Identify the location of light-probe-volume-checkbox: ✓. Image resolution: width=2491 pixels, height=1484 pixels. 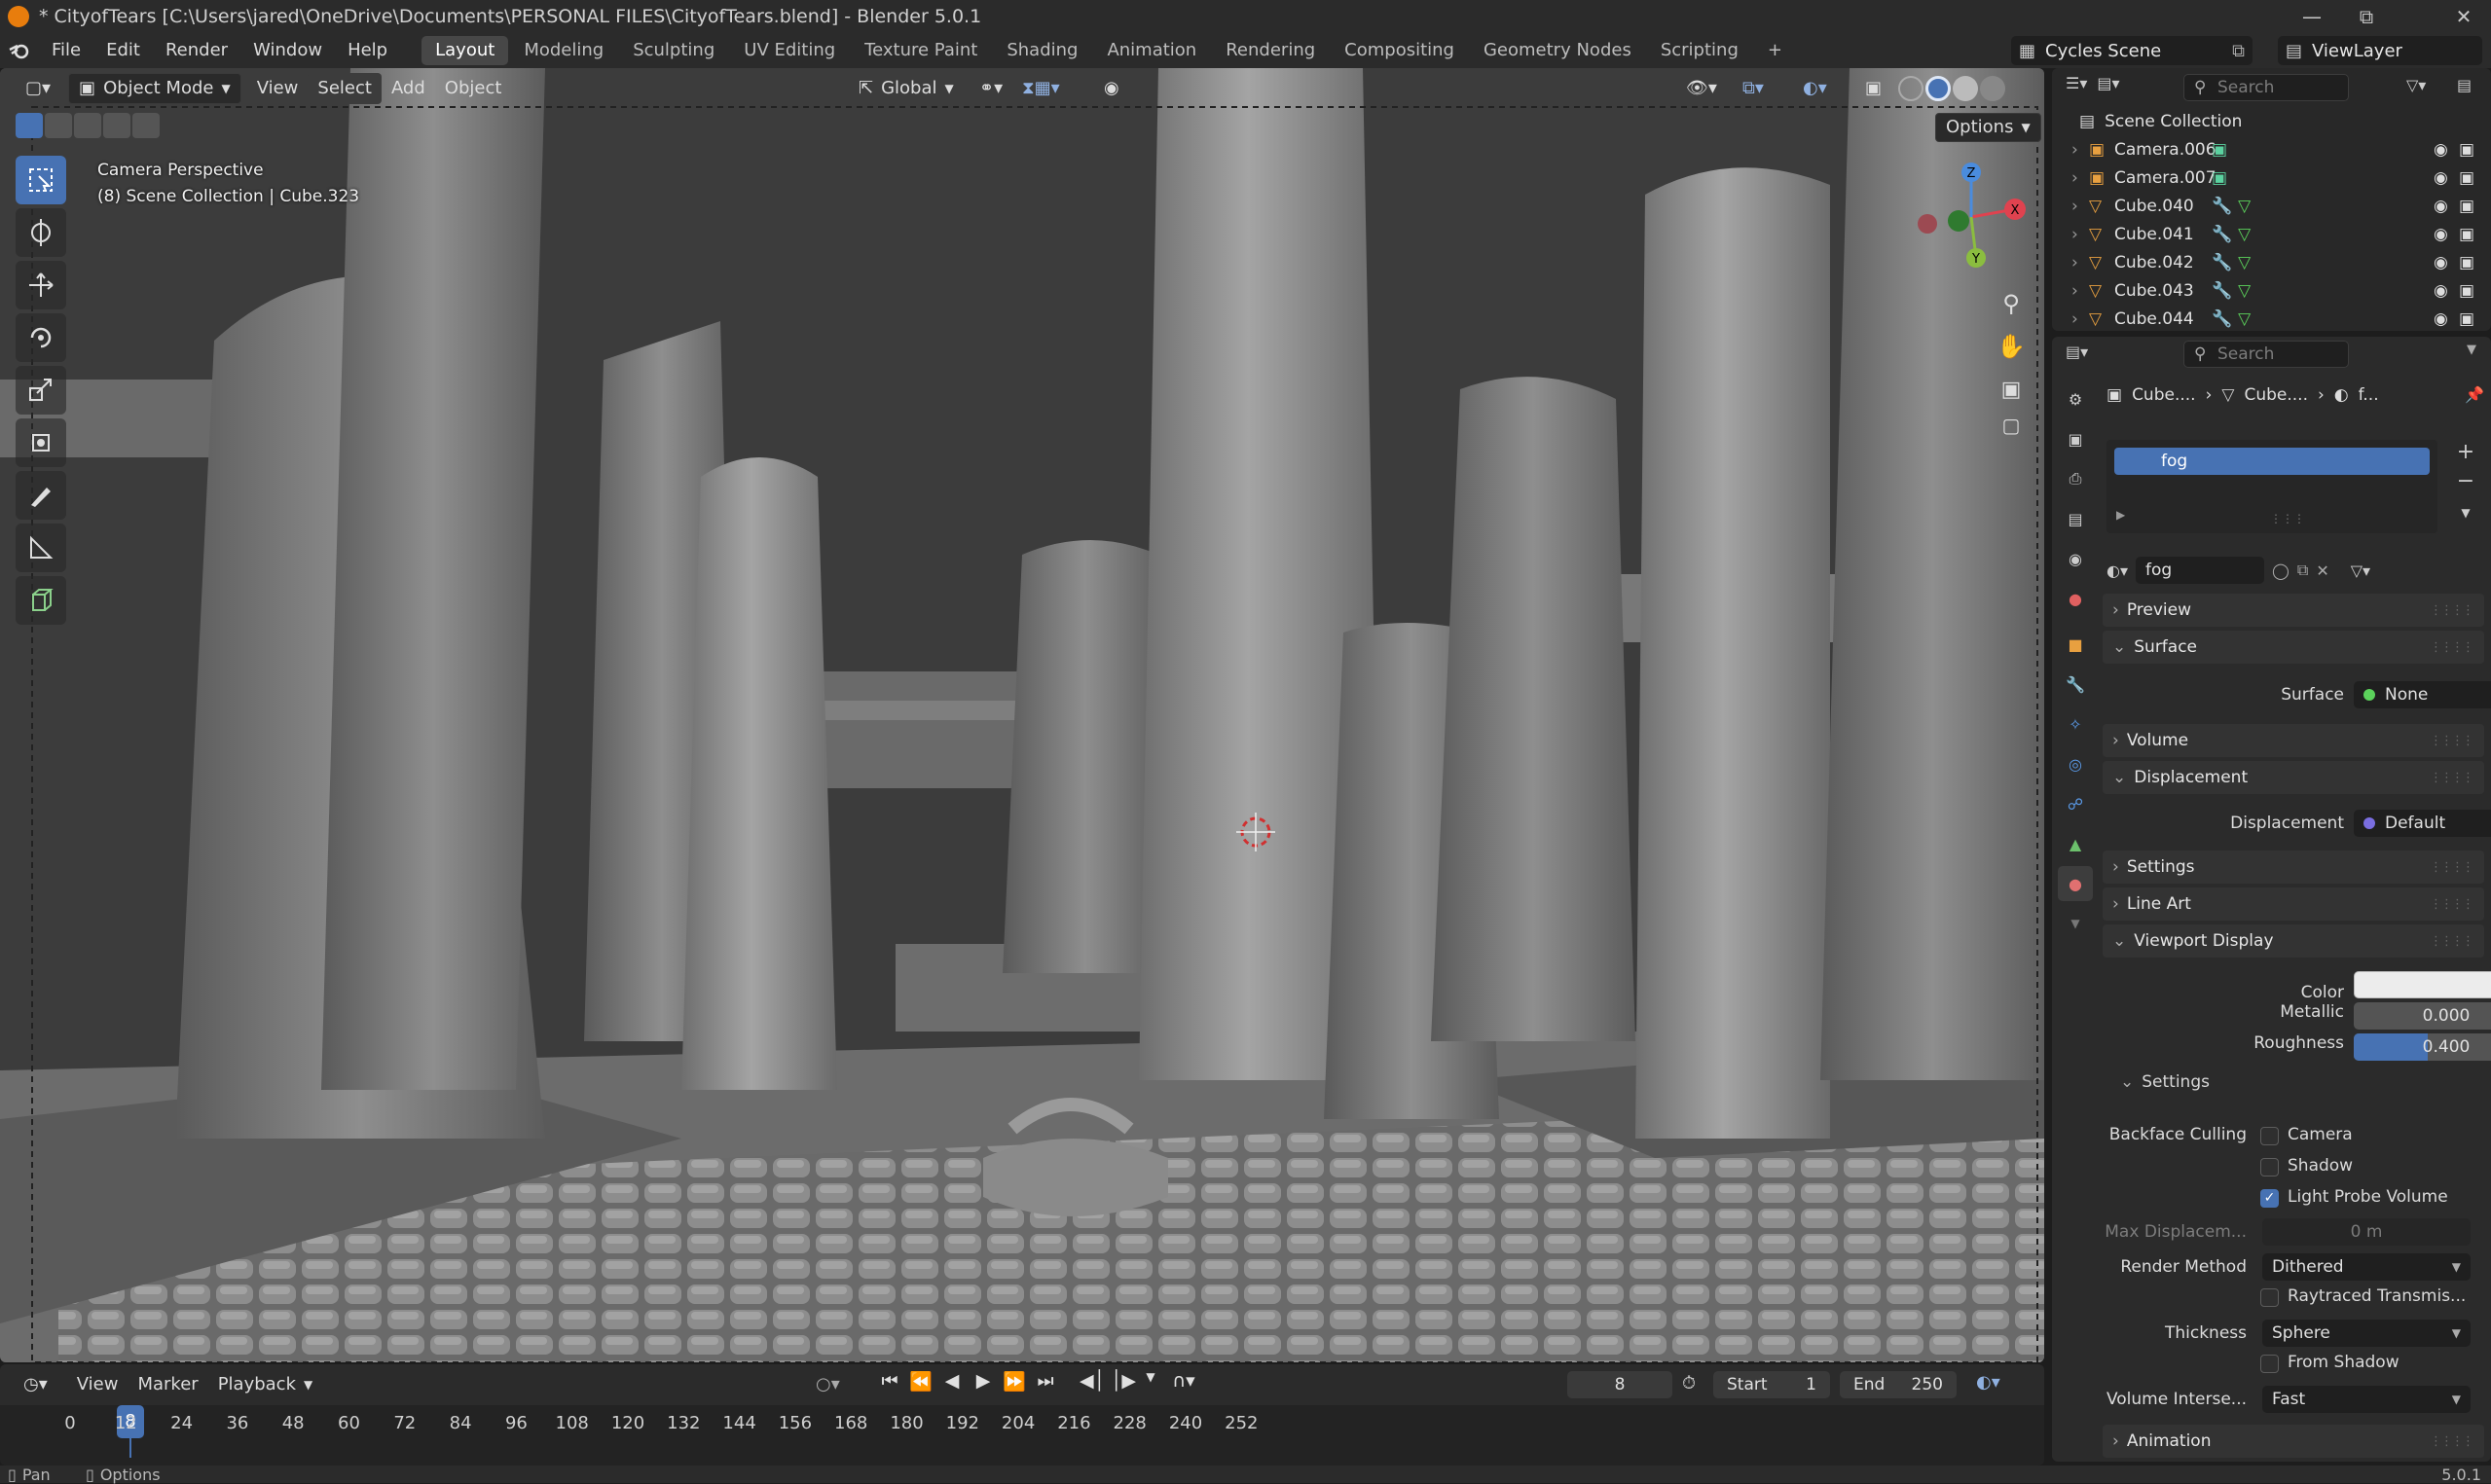
(2269, 1199).